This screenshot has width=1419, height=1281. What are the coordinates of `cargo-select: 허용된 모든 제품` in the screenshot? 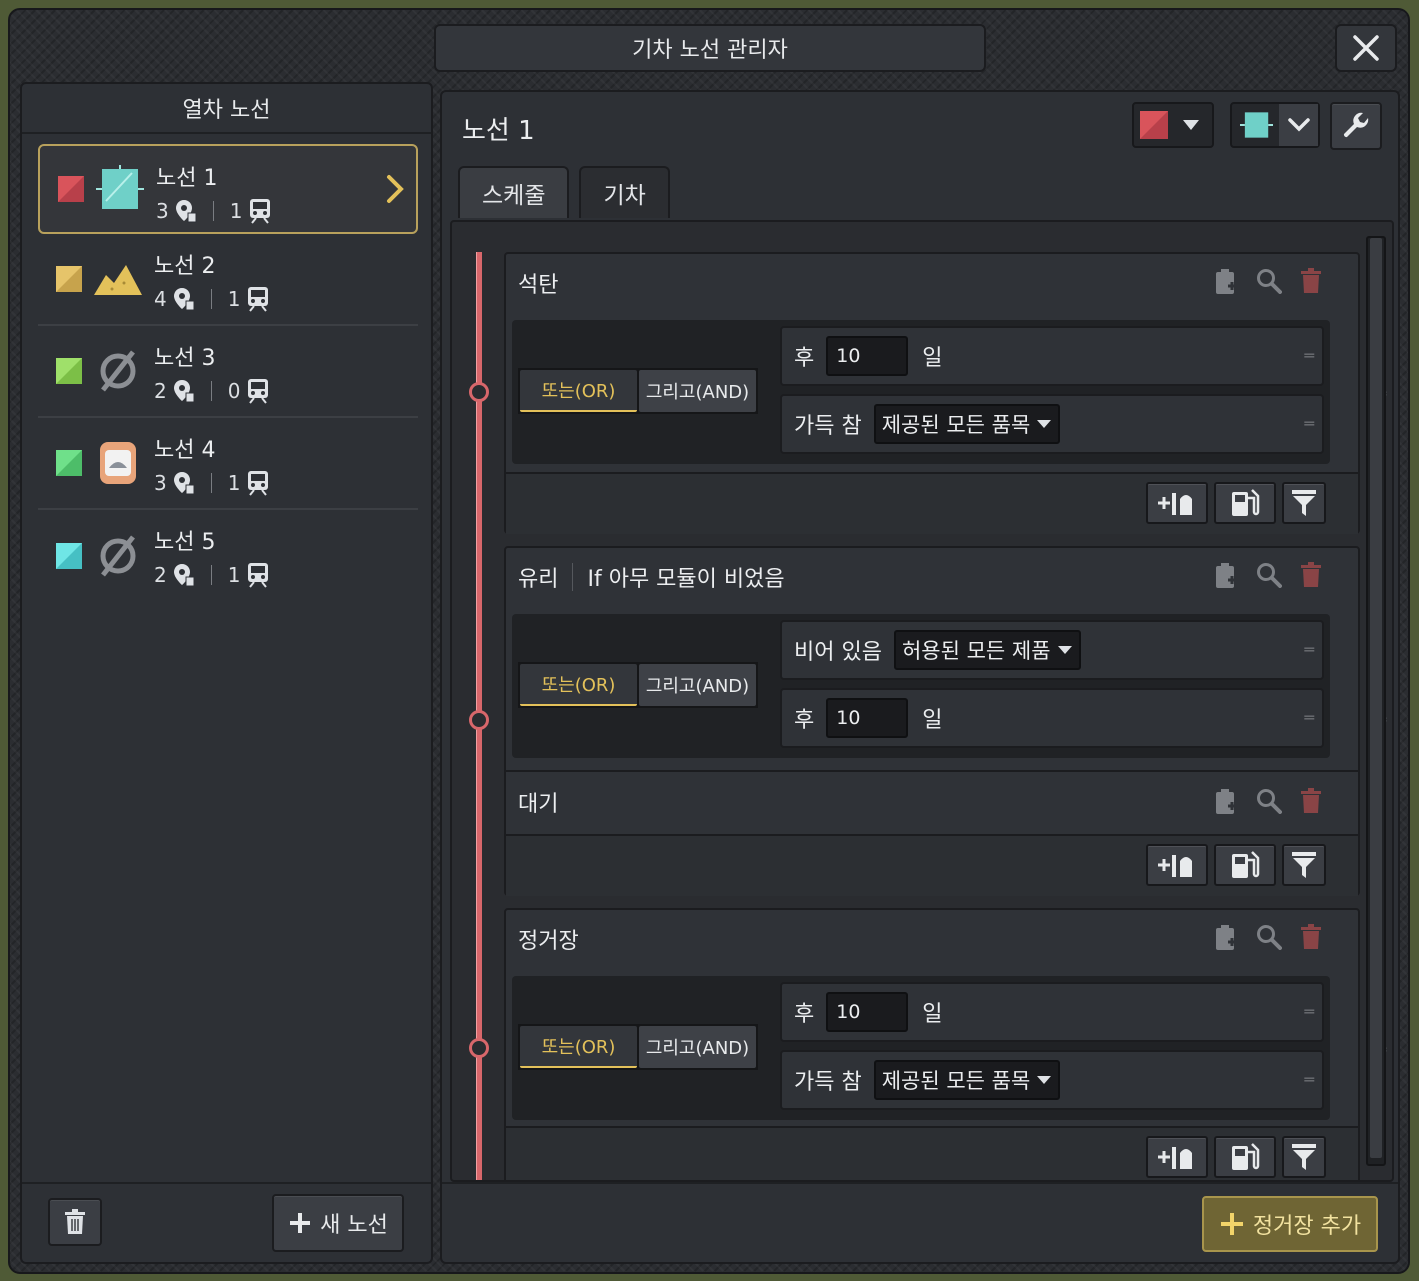 It's located at (987, 650).